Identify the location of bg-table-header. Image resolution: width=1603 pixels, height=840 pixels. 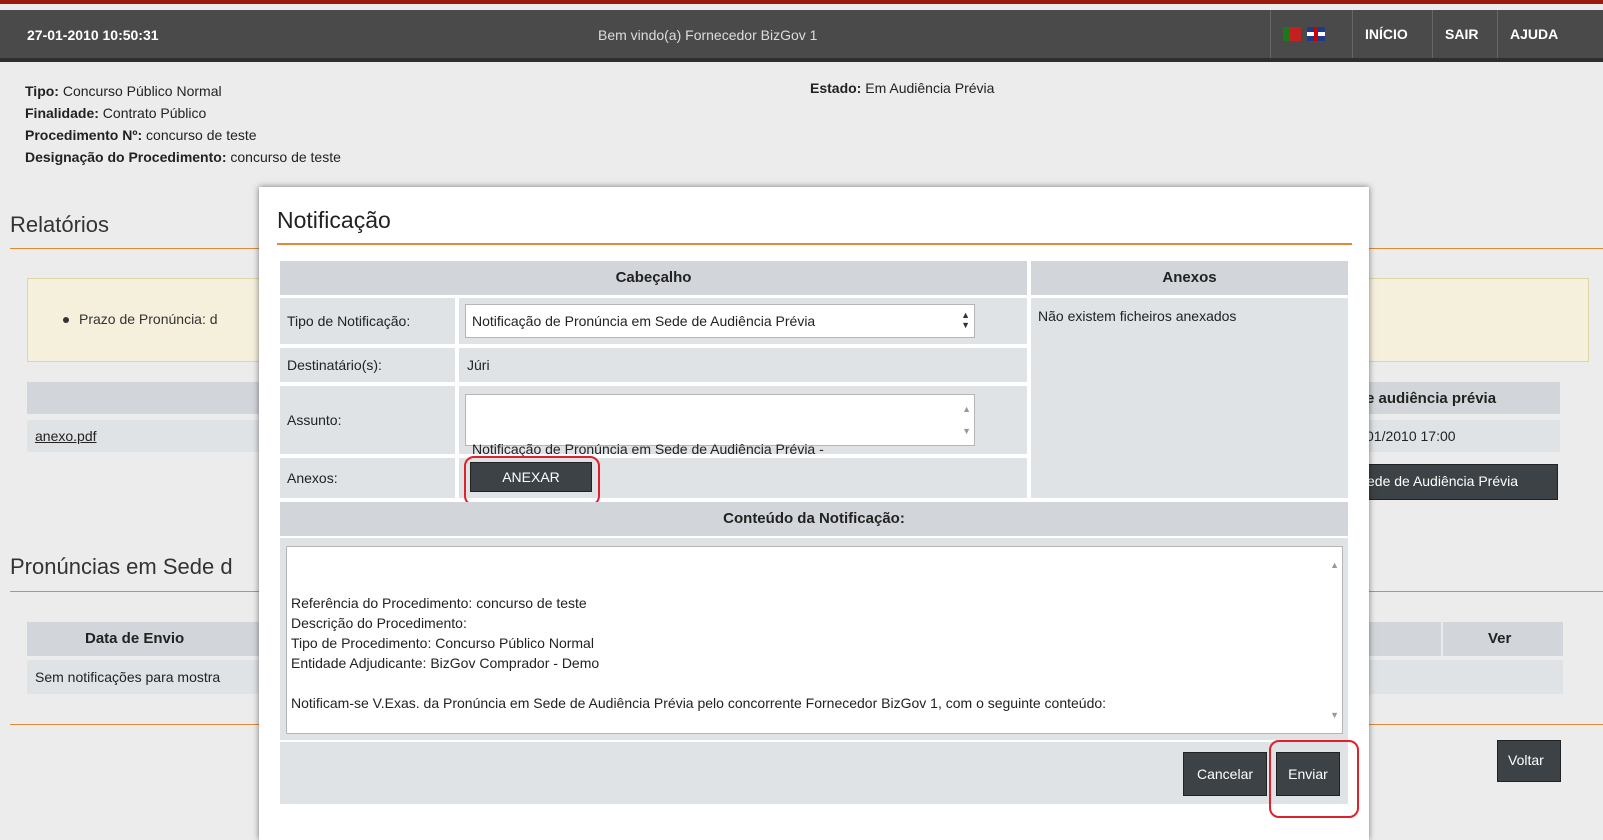
(147, 398).